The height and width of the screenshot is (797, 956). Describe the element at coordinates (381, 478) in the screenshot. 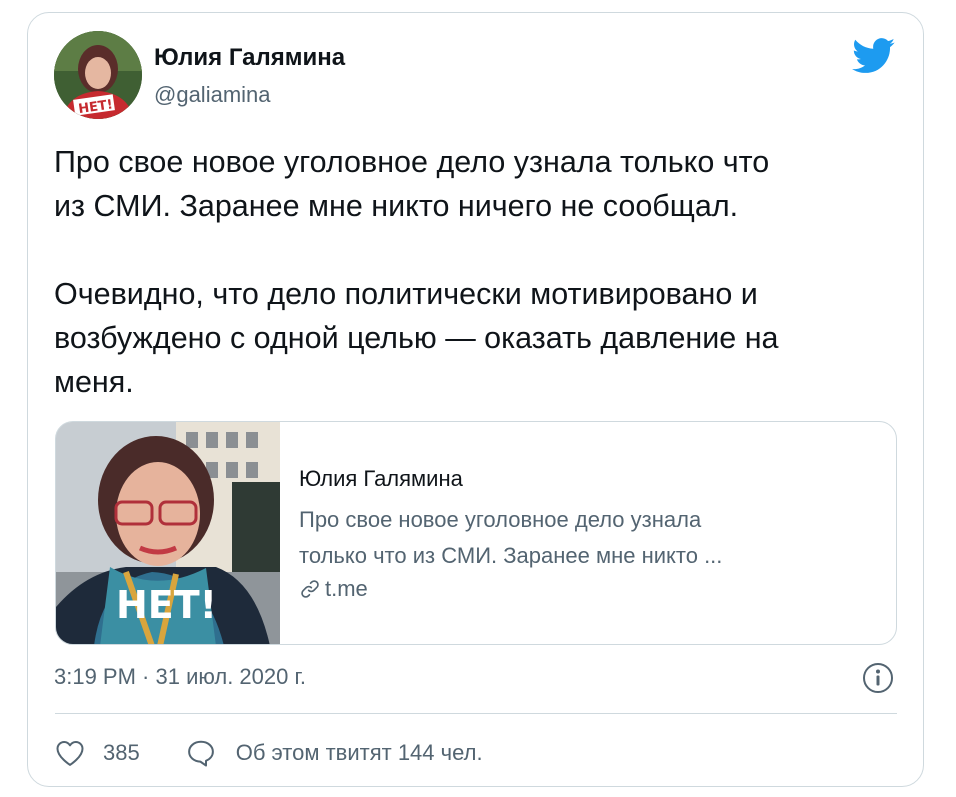

I see `link-title: Юлия Галямина` at that location.